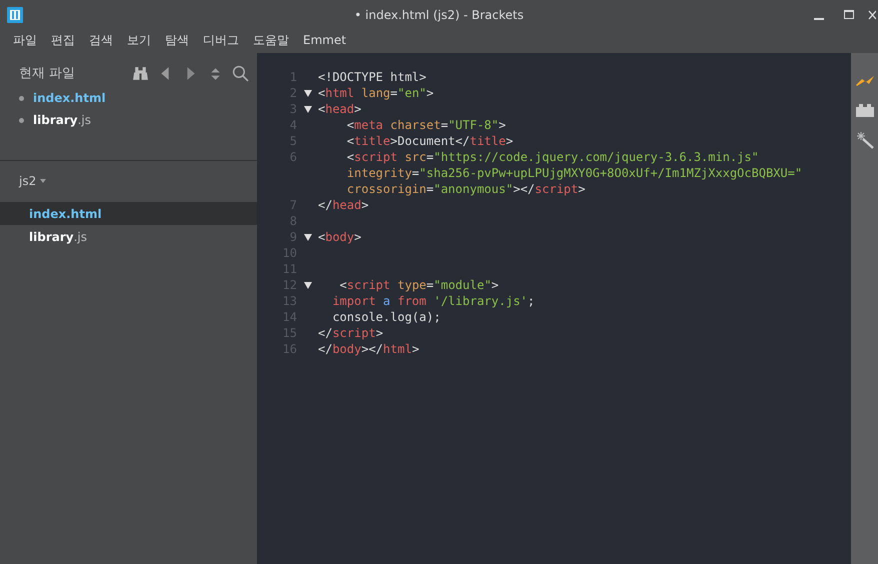 The width and height of the screenshot is (878, 564). Describe the element at coordinates (27, 181) in the screenshot. I see `project-dropdown: js2` at that location.